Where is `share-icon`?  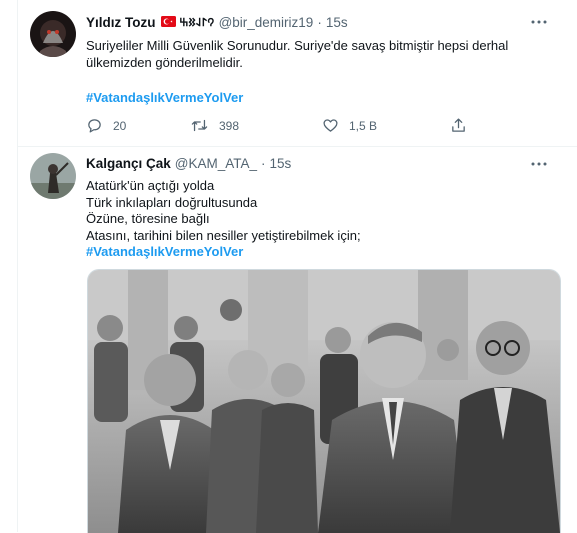 share-icon is located at coordinates (458, 125).